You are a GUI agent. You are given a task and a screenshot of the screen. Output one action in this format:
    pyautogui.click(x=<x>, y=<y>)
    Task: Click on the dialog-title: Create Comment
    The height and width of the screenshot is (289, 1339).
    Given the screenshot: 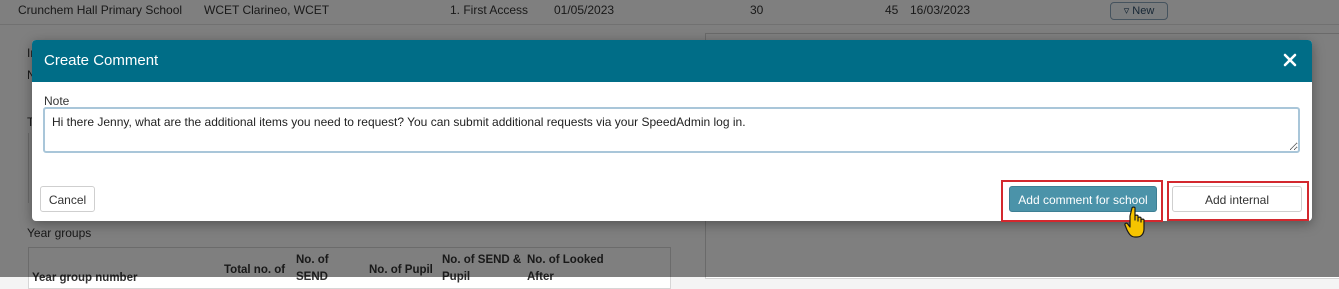 What is the action you would take?
    pyautogui.click(x=101, y=60)
    